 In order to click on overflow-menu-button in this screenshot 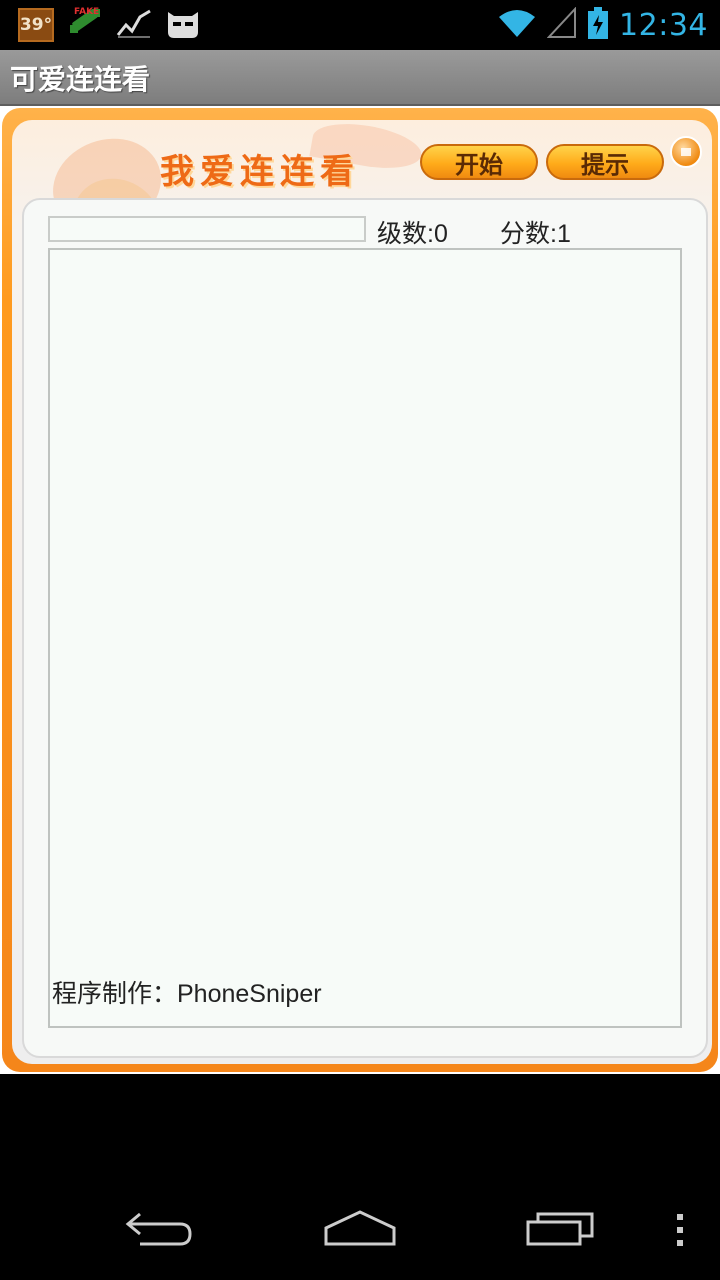, I will do `click(680, 1230)`.